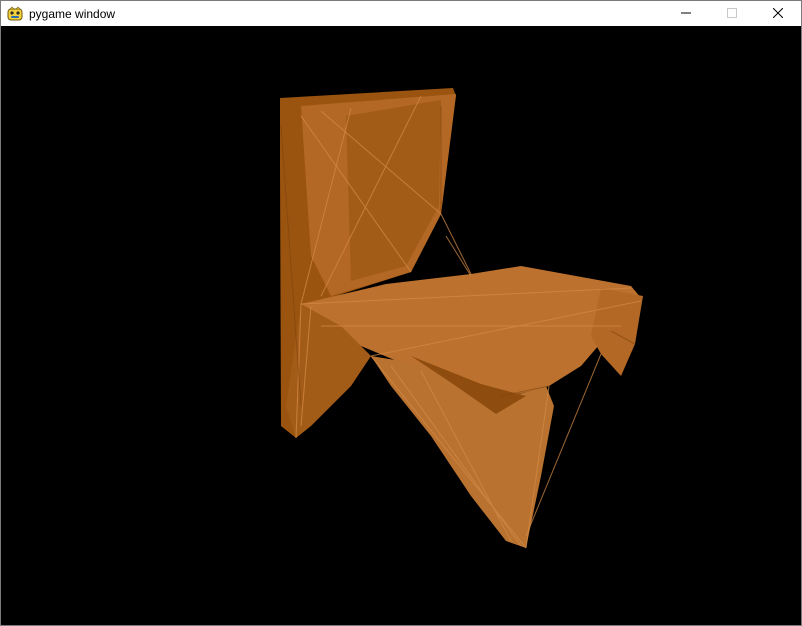 The height and width of the screenshot is (626, 802). I want to click on chair-backrest-inner, so click(393, 190).